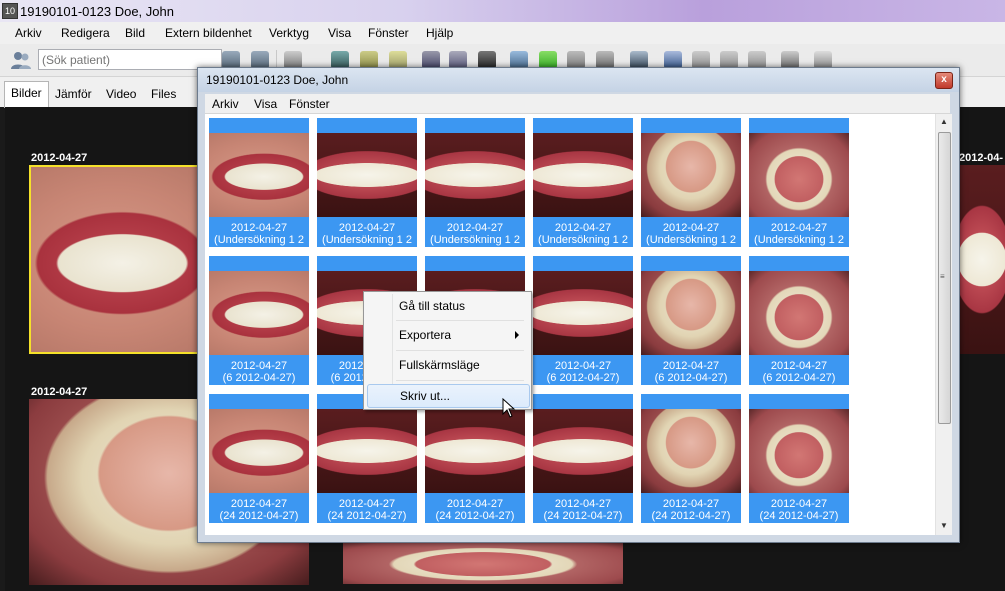 The width and height of the screenshot is (1005, 591). Describe the element at coordinates (10, 11) in the screenshot. I see `app-icon: 10` at that location.